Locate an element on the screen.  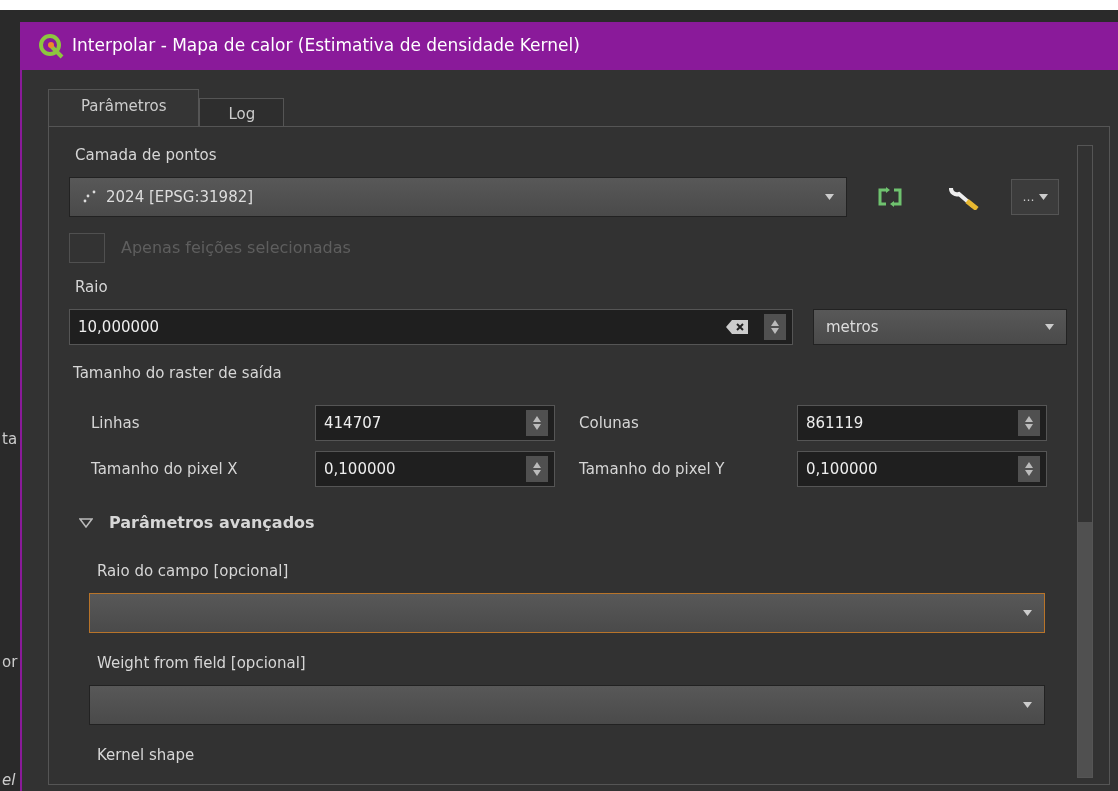
field-label: Weight from field [opcional] is located at coordinates (202, 663).